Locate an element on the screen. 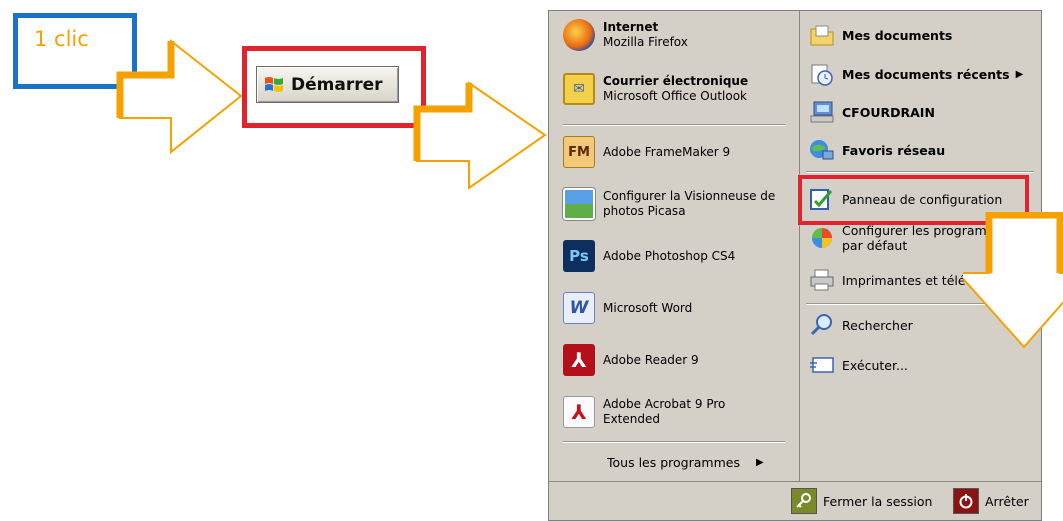  all-programs-button: Tous les programmes ▶ is located at coordinates (685, 462).